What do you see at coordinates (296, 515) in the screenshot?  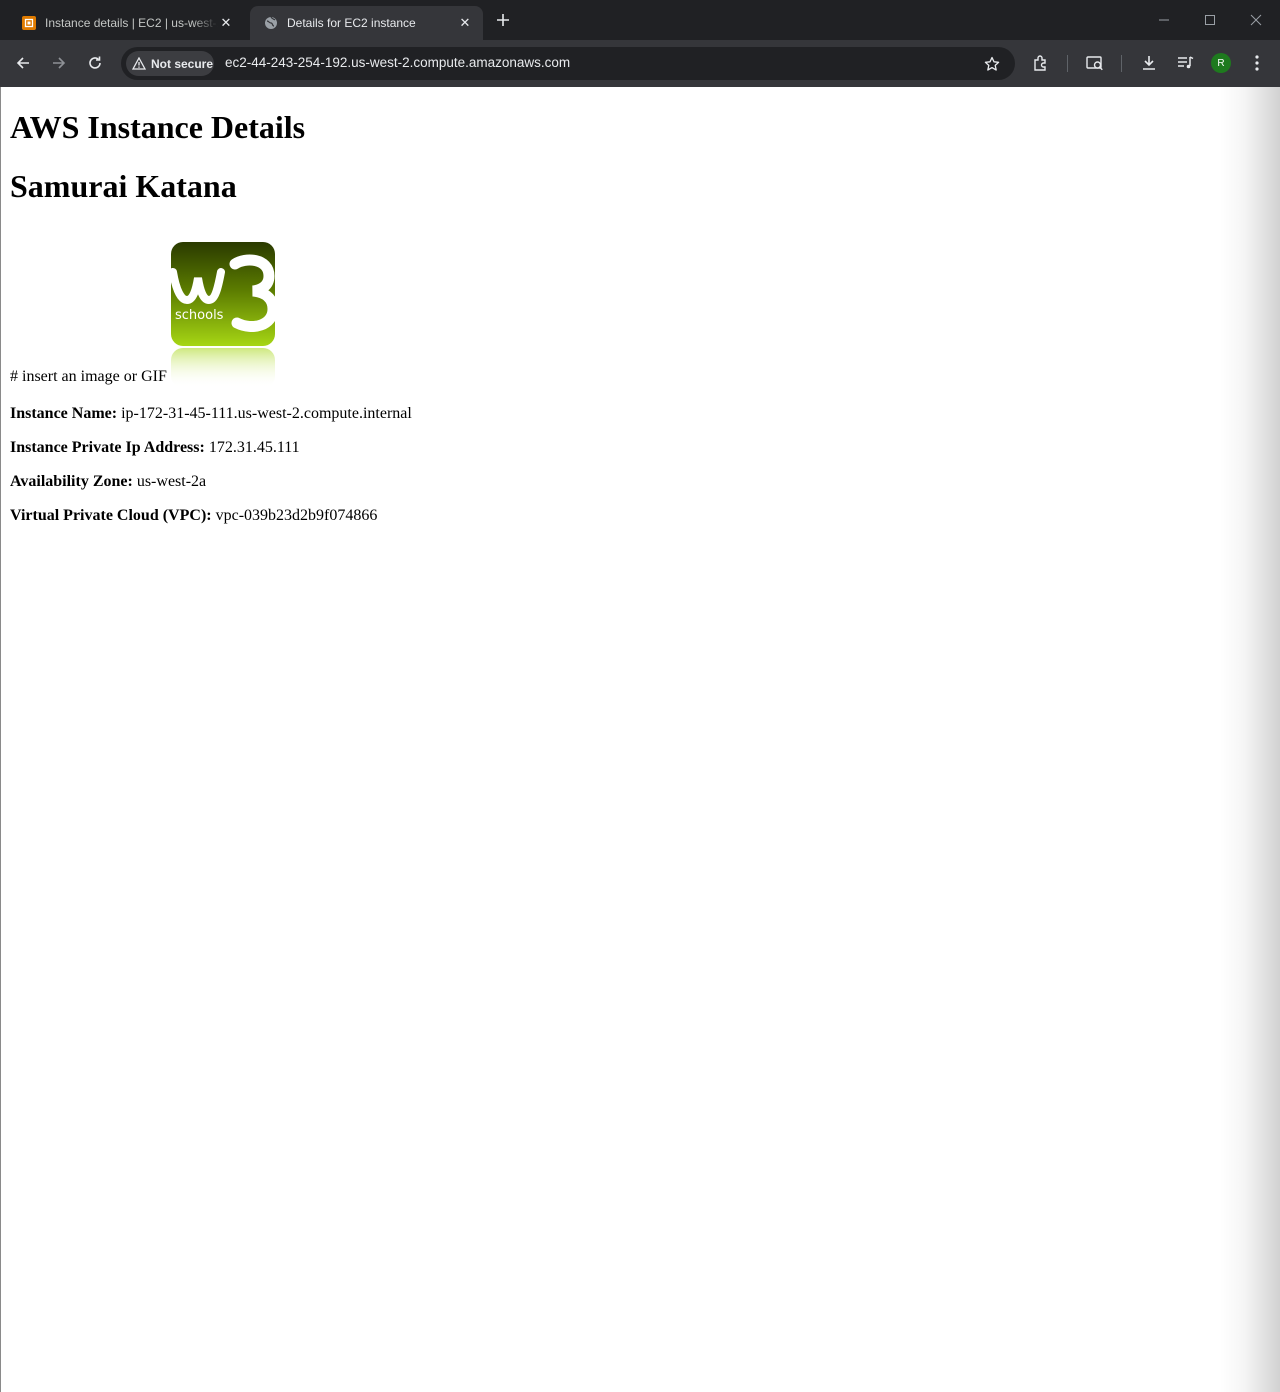 I see `detail-value: vpc-039b23d2b9f074866` at bounding box center [296, 515].